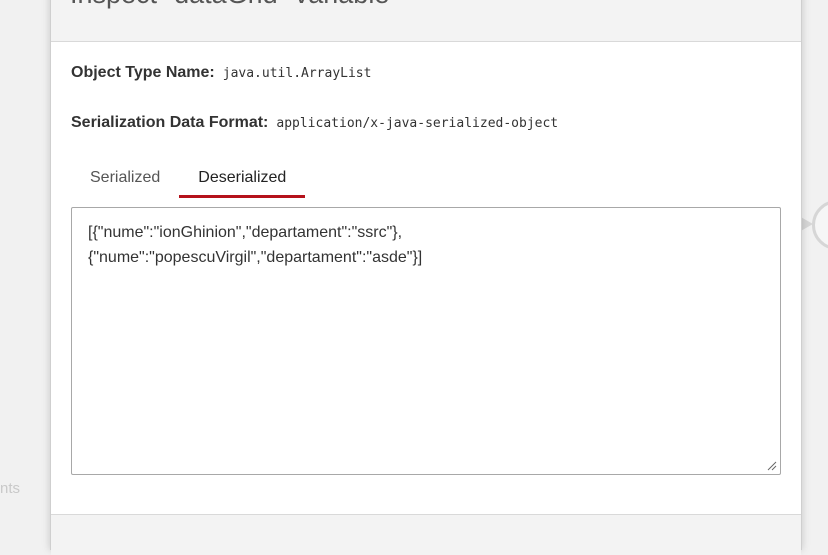 The height and width of the screenshot is (555, 828). Describe the element at coordinates (820, 225) in the screenshot. I see `diagram-end-event` at that location.